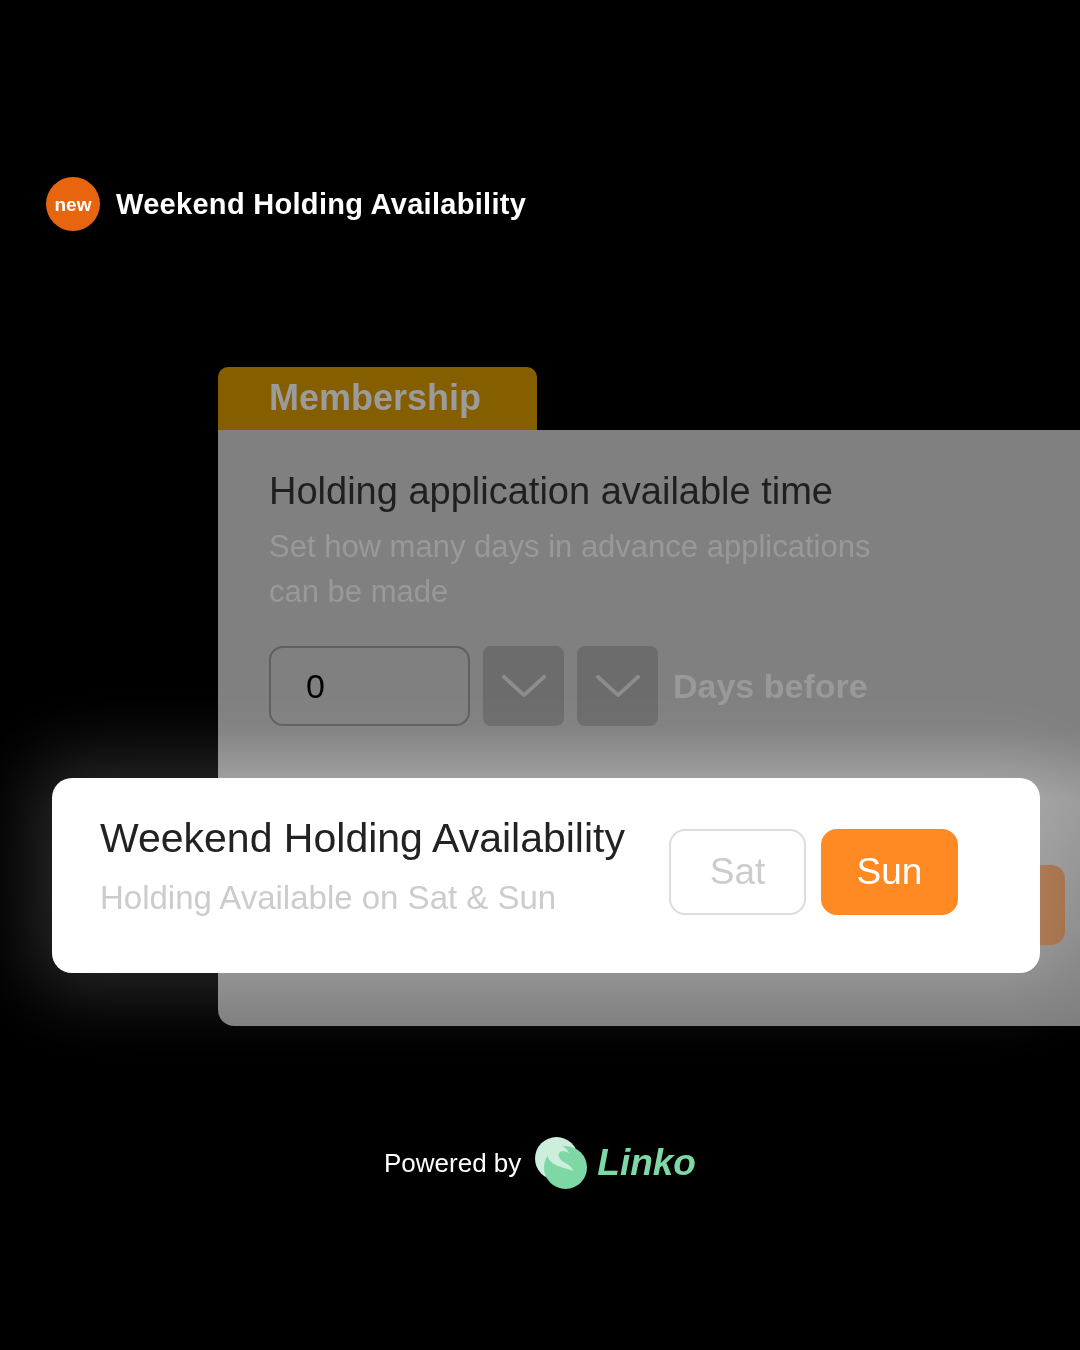 The image size is (1080, 1350). What do you see at coordinates (321, 204) in the screenshot?
I see `headline: Weekend Holding Availability` at bounding box center [321, 204].